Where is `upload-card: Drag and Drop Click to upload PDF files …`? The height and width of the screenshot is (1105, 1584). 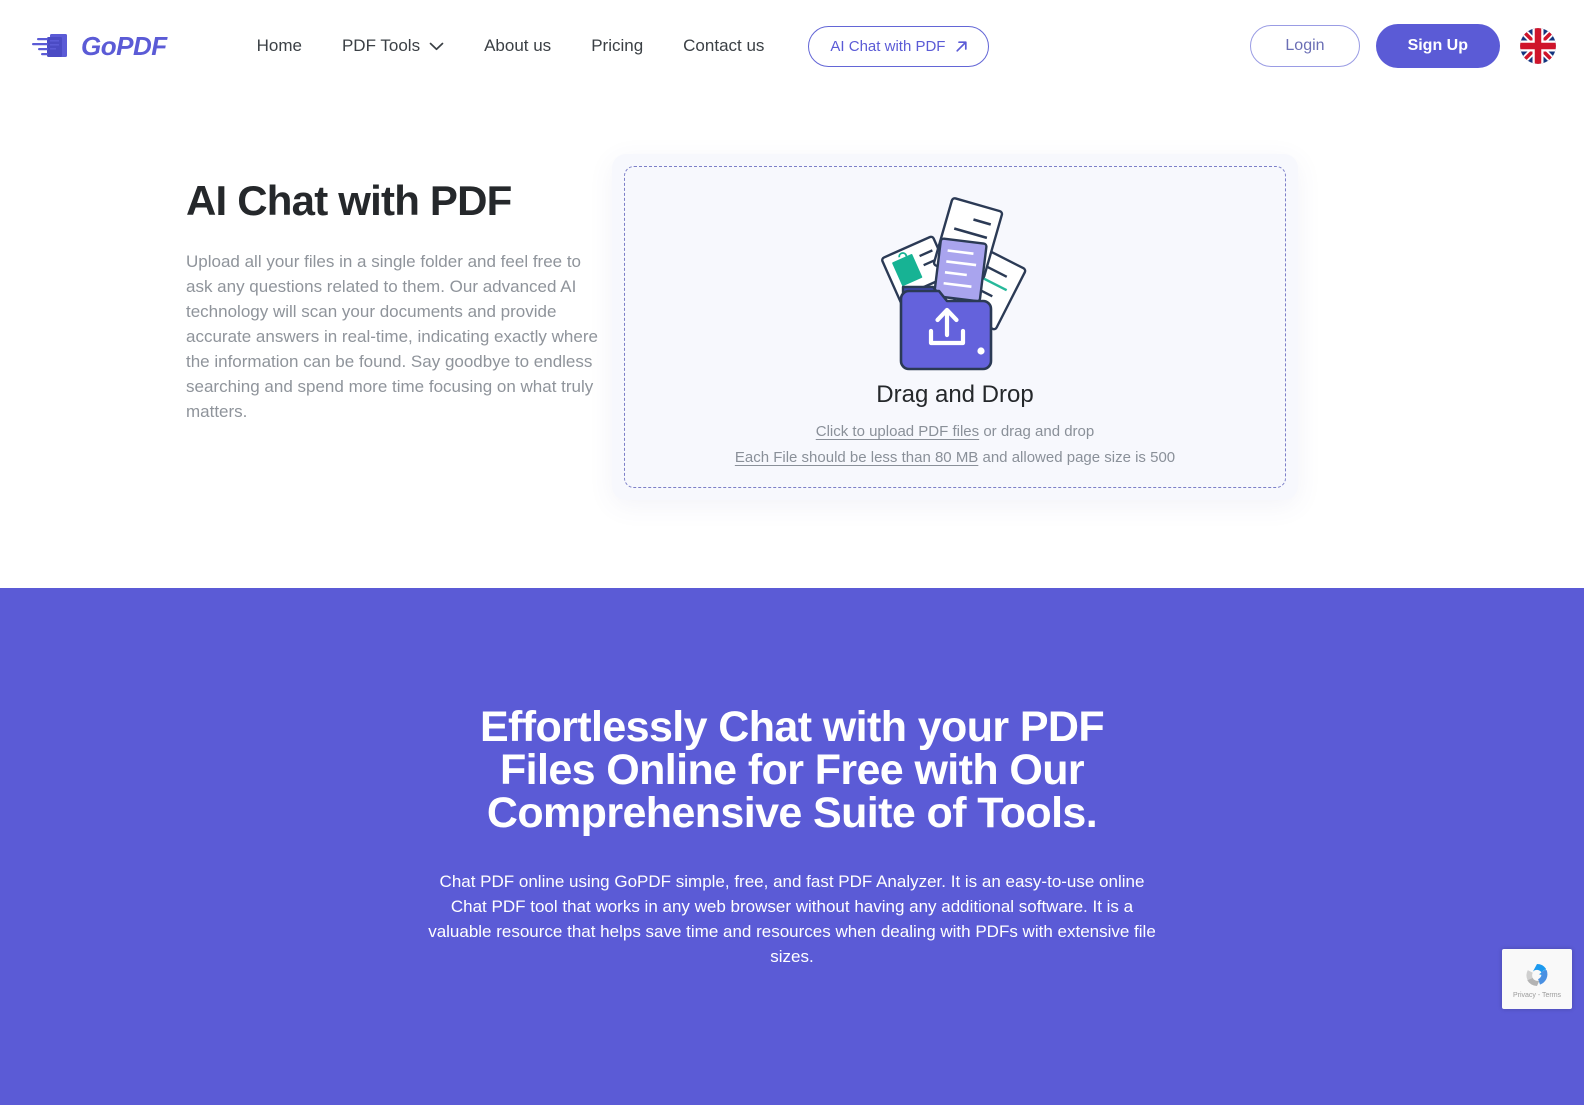
upload-card: Drag and Drop Click to upload PDF files … is located at coordinates (955, 327).